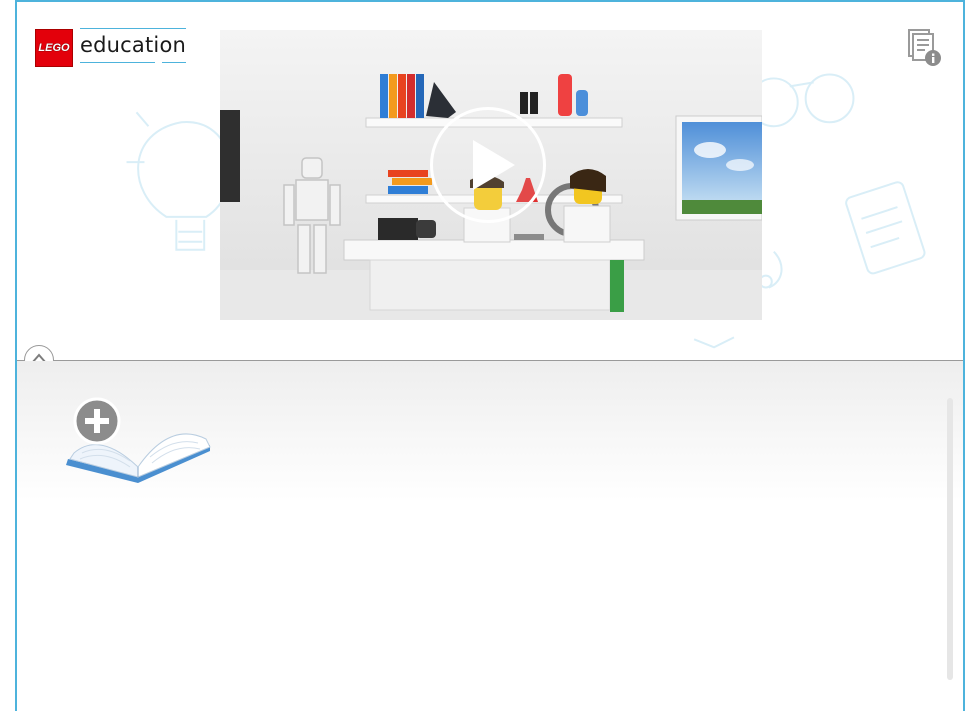 The width and height of the screenshot is (969, 711). Describe the element at coordinates (494, 165) in the screenshot. I see `play-icon` at that location.